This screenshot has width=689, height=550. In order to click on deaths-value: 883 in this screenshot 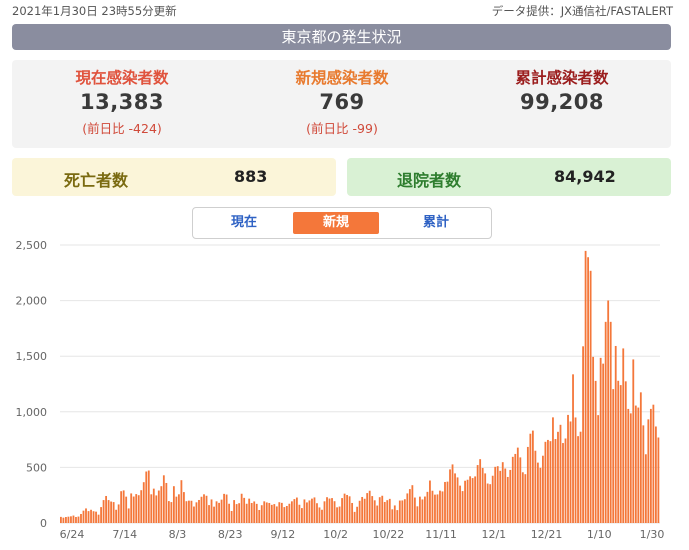, I will do `click(251, 176)`.